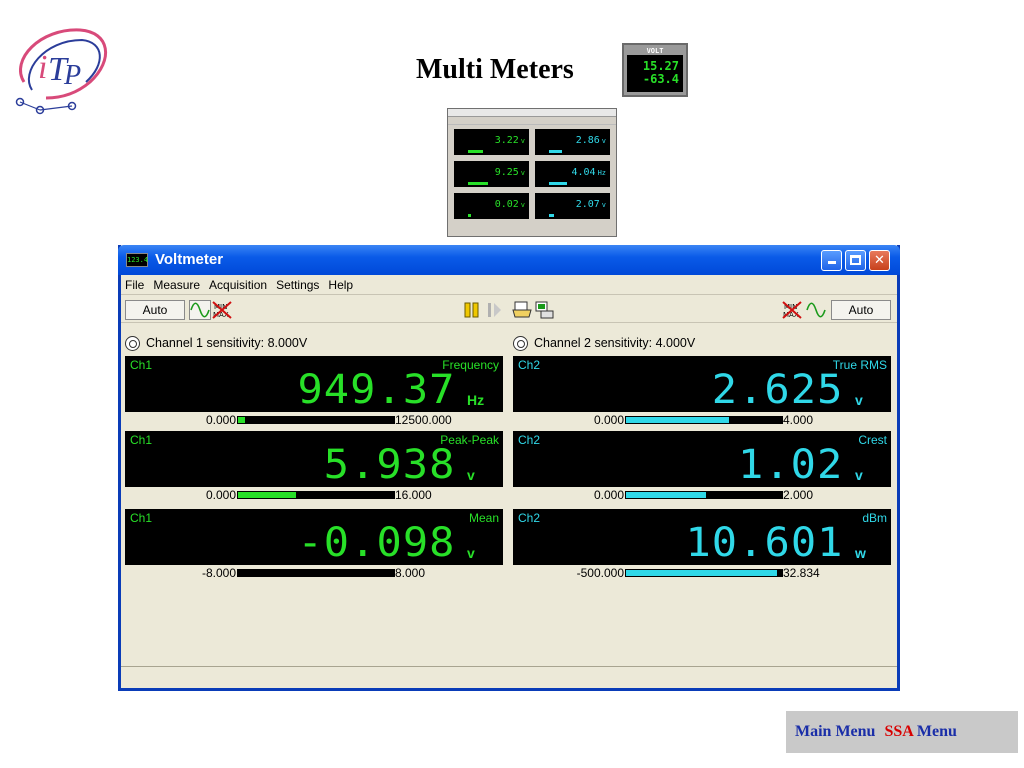  I want to click on ssa-menu-button: SSA Menu, so click(915, 732).